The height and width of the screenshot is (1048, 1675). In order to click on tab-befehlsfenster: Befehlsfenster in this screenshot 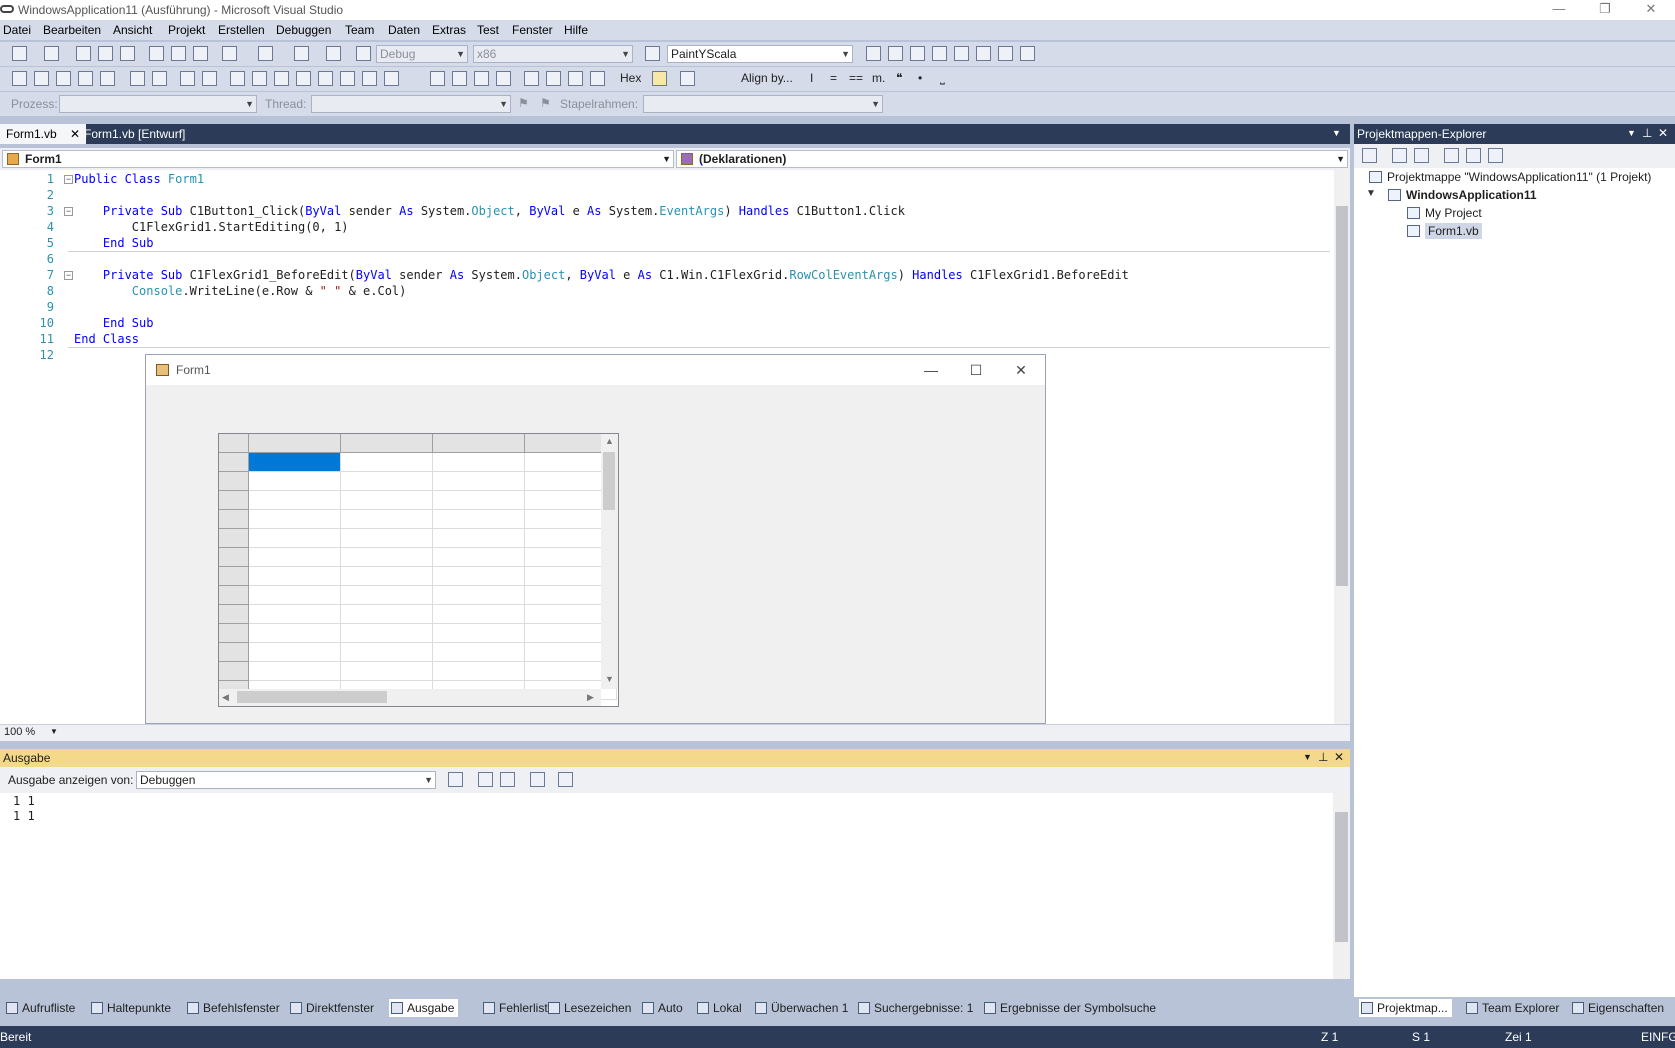, I will do `click(232, 1008)`.